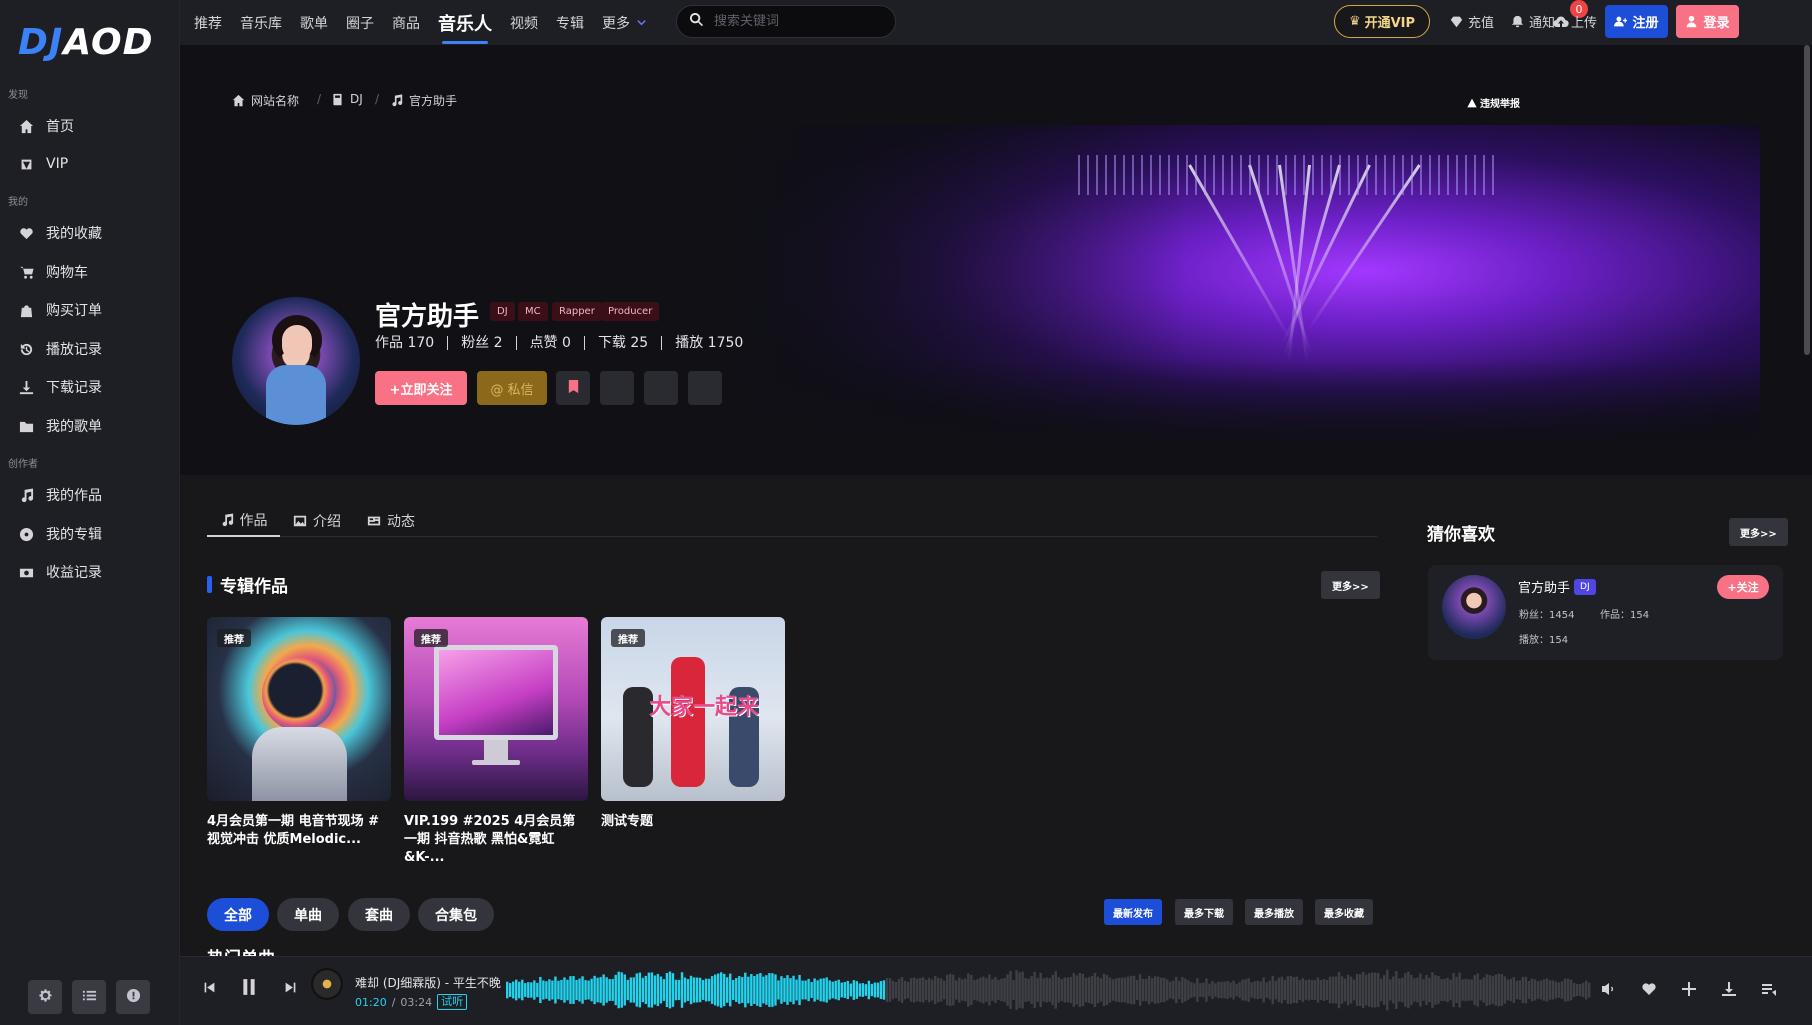 Image resolution: width=1812 pixels, height=1025 pixels. I want to click on report-link: 违规举报, so click(1493, 102).